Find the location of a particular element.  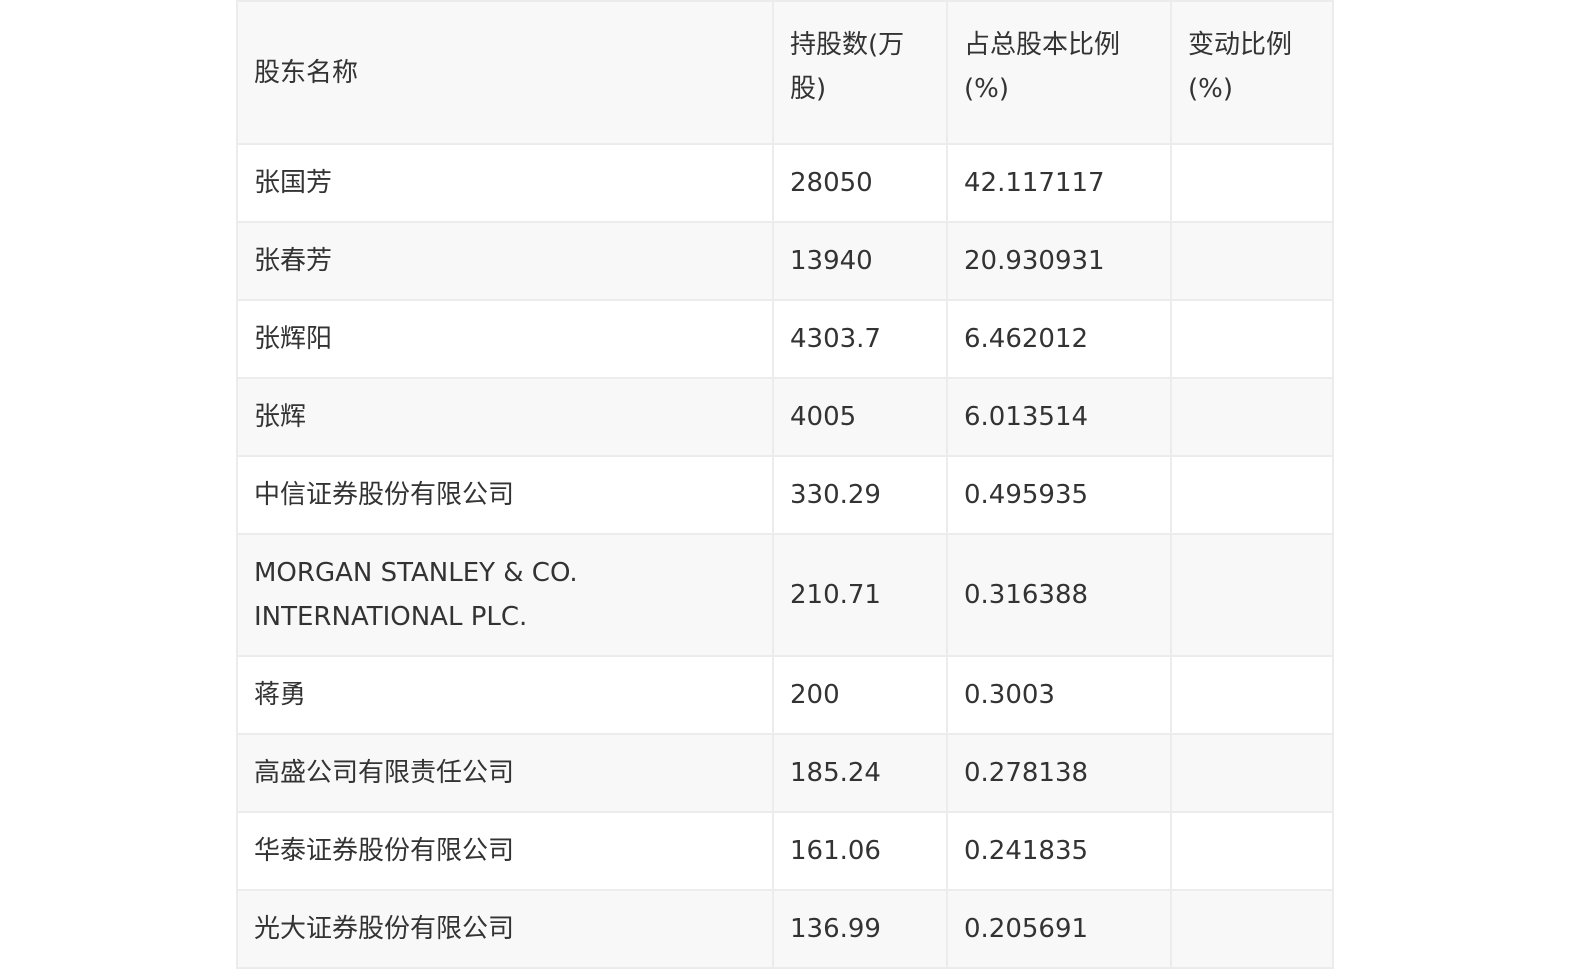

cell-shareholder-name: 华泰证券股份有限公司 is located at coordinates (505, 851).